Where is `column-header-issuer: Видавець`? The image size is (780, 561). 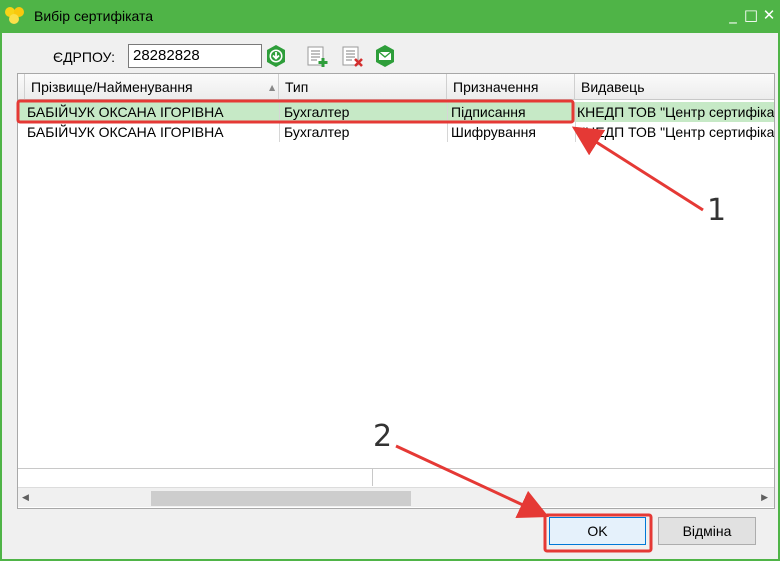 column-header-issuer: Видавець is located at coordinates (674, 87).